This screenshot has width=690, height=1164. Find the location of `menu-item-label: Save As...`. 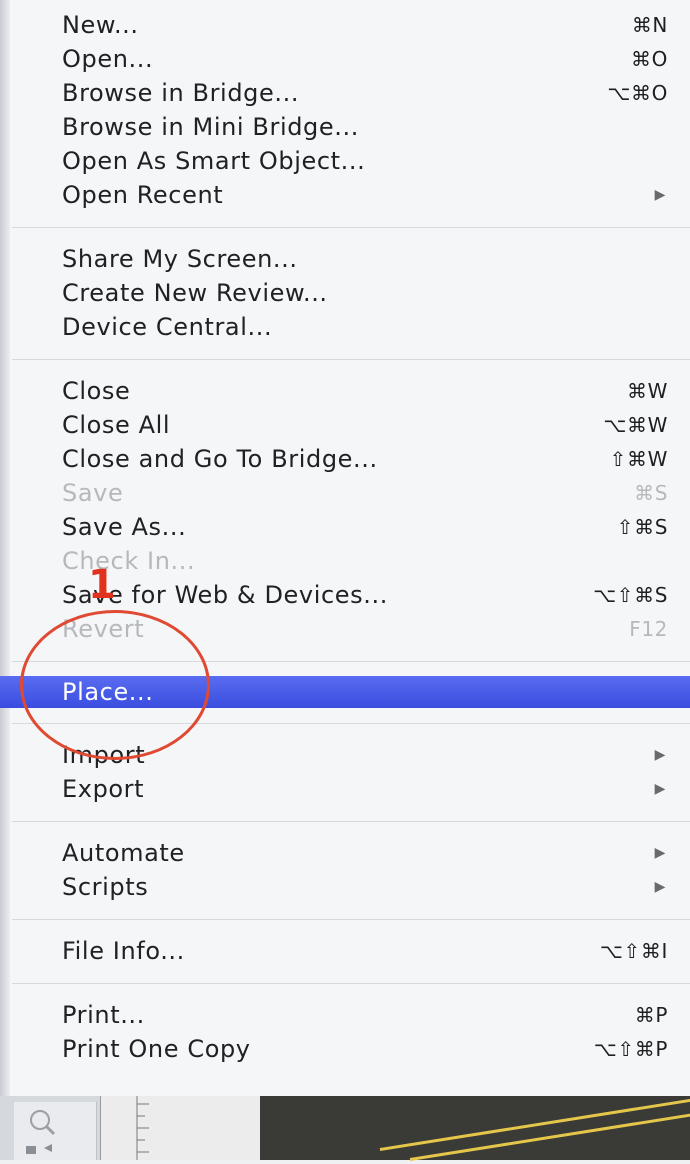

menu-item-label: Save As... is located at coordinates (124, 527).